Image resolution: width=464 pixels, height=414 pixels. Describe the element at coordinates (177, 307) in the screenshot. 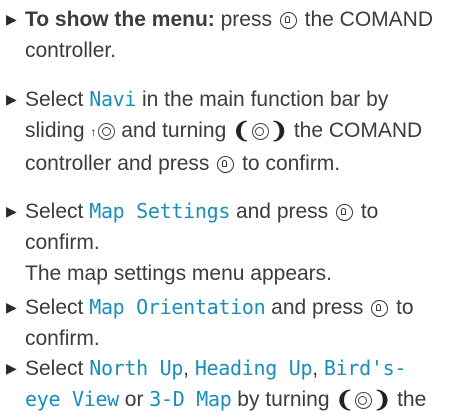

I see `display-term: Map Orientation` at that location.